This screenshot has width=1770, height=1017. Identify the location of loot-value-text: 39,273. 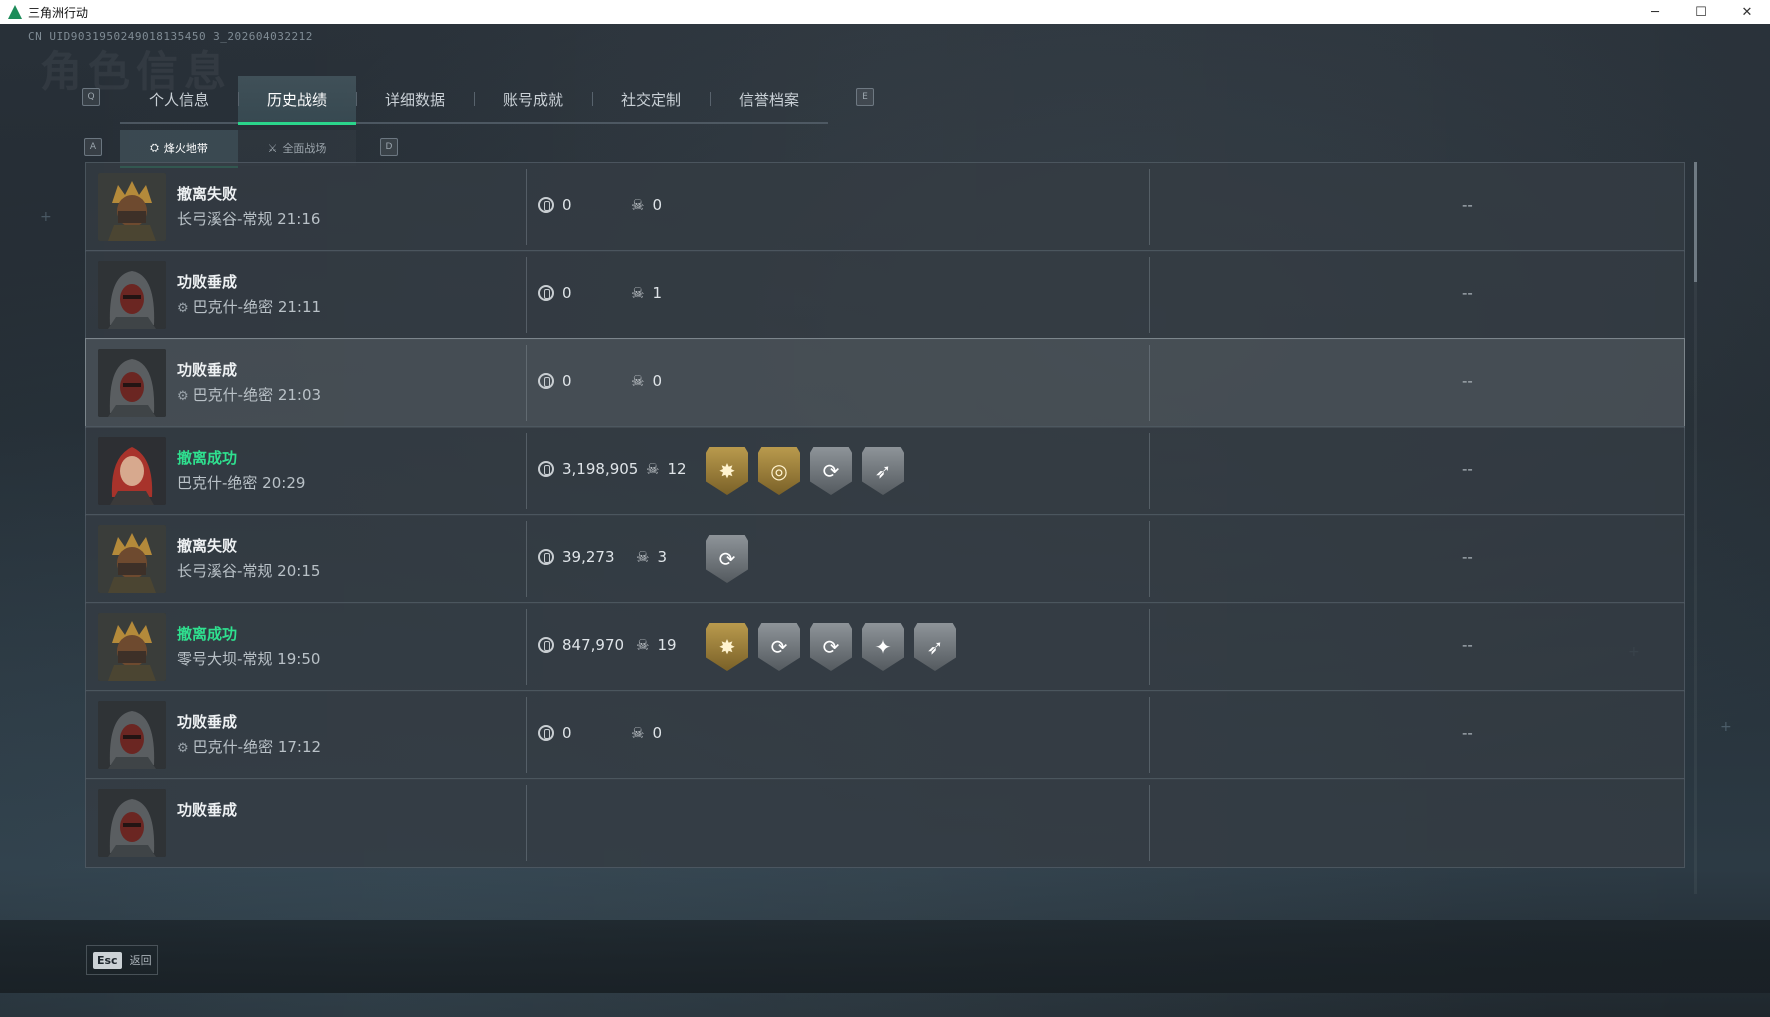
(588, 557).